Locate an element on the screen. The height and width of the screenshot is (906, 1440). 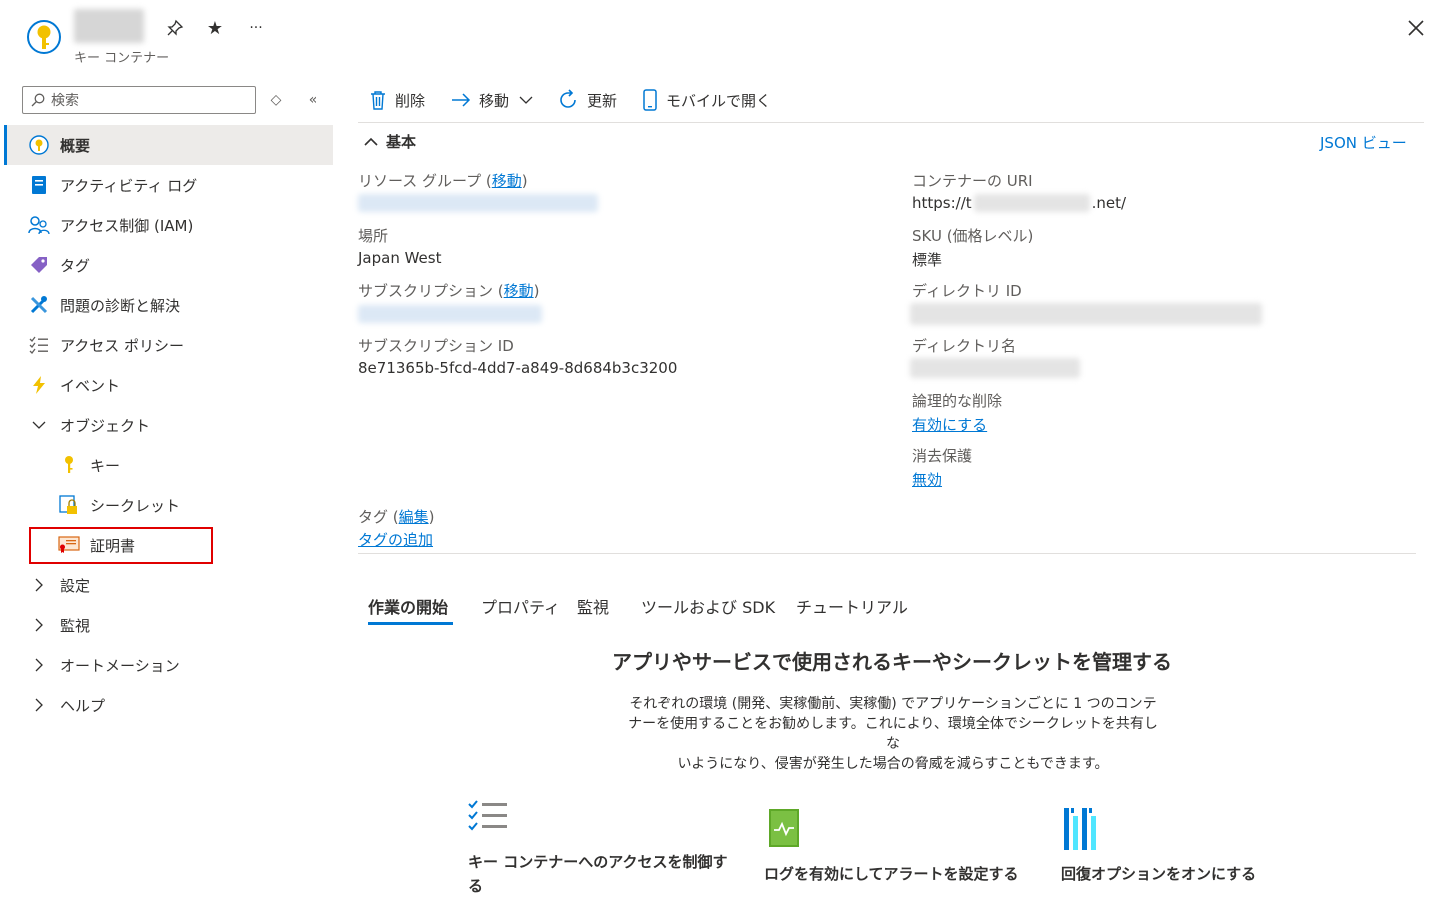
nav-label: 監視 is located at coordinates (75, 625).